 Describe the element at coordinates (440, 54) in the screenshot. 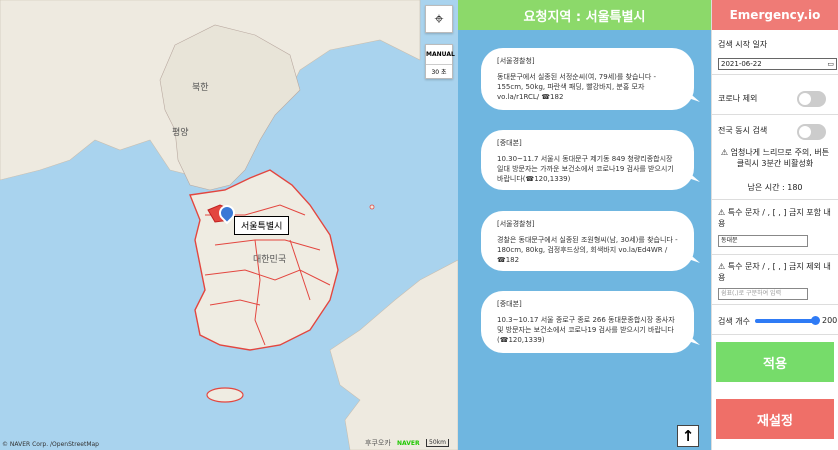

I see `manual-label: MANUAL` at that location.